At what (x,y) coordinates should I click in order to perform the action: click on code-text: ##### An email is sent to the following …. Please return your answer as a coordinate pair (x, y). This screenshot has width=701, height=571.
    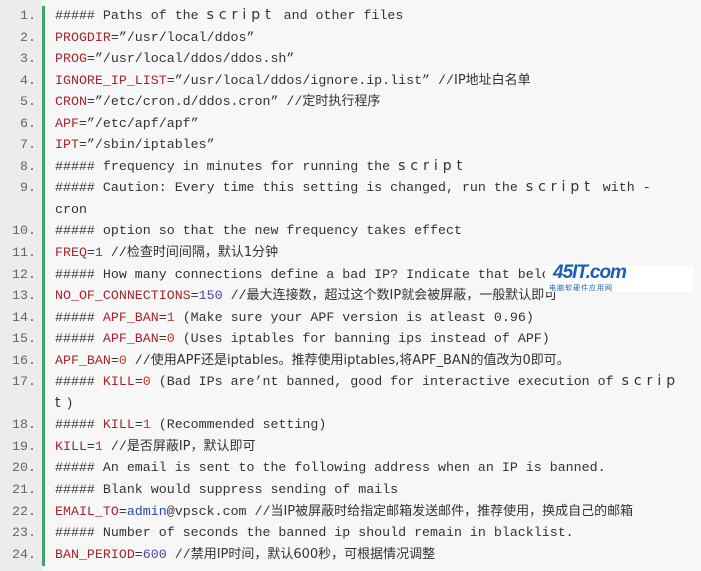
    Looking at the image, I should click on (330, 468).